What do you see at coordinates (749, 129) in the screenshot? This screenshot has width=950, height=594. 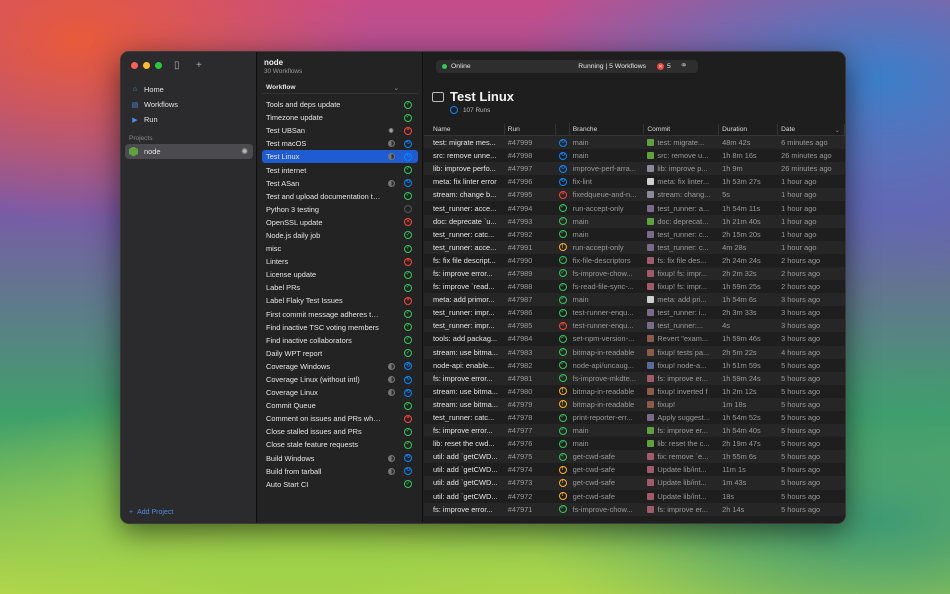 I see `column-header-duration: Duration` at bounding box center [749, 129].